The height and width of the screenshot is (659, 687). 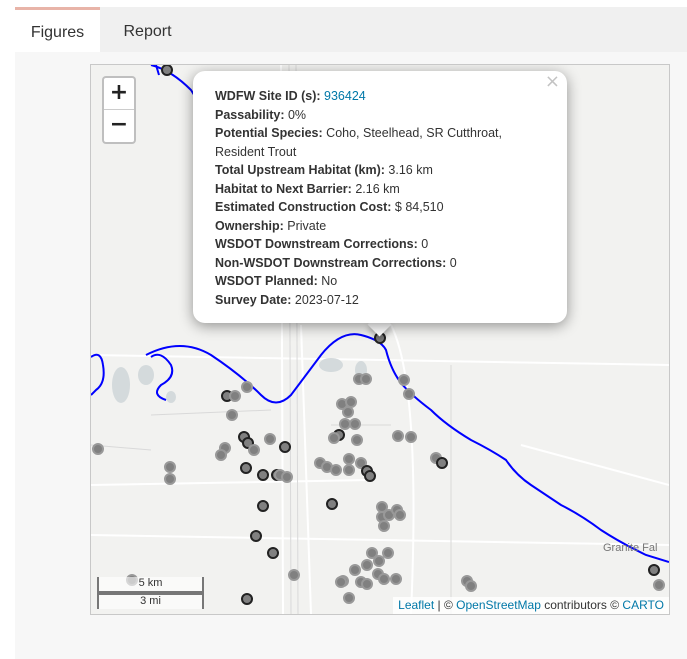 I want to click on popup-row: Survey Date: 2023-07-12, so click(x=380, y=300).